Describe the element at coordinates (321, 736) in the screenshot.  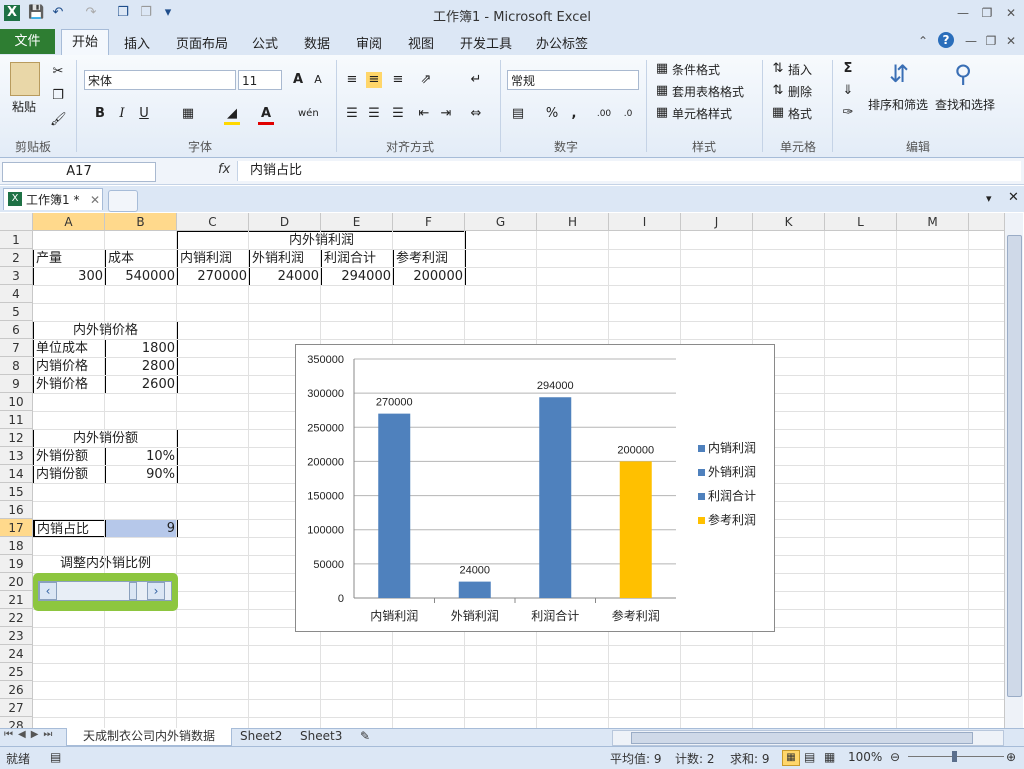
I see `sheet-tab-3: Sheet3` at that location.